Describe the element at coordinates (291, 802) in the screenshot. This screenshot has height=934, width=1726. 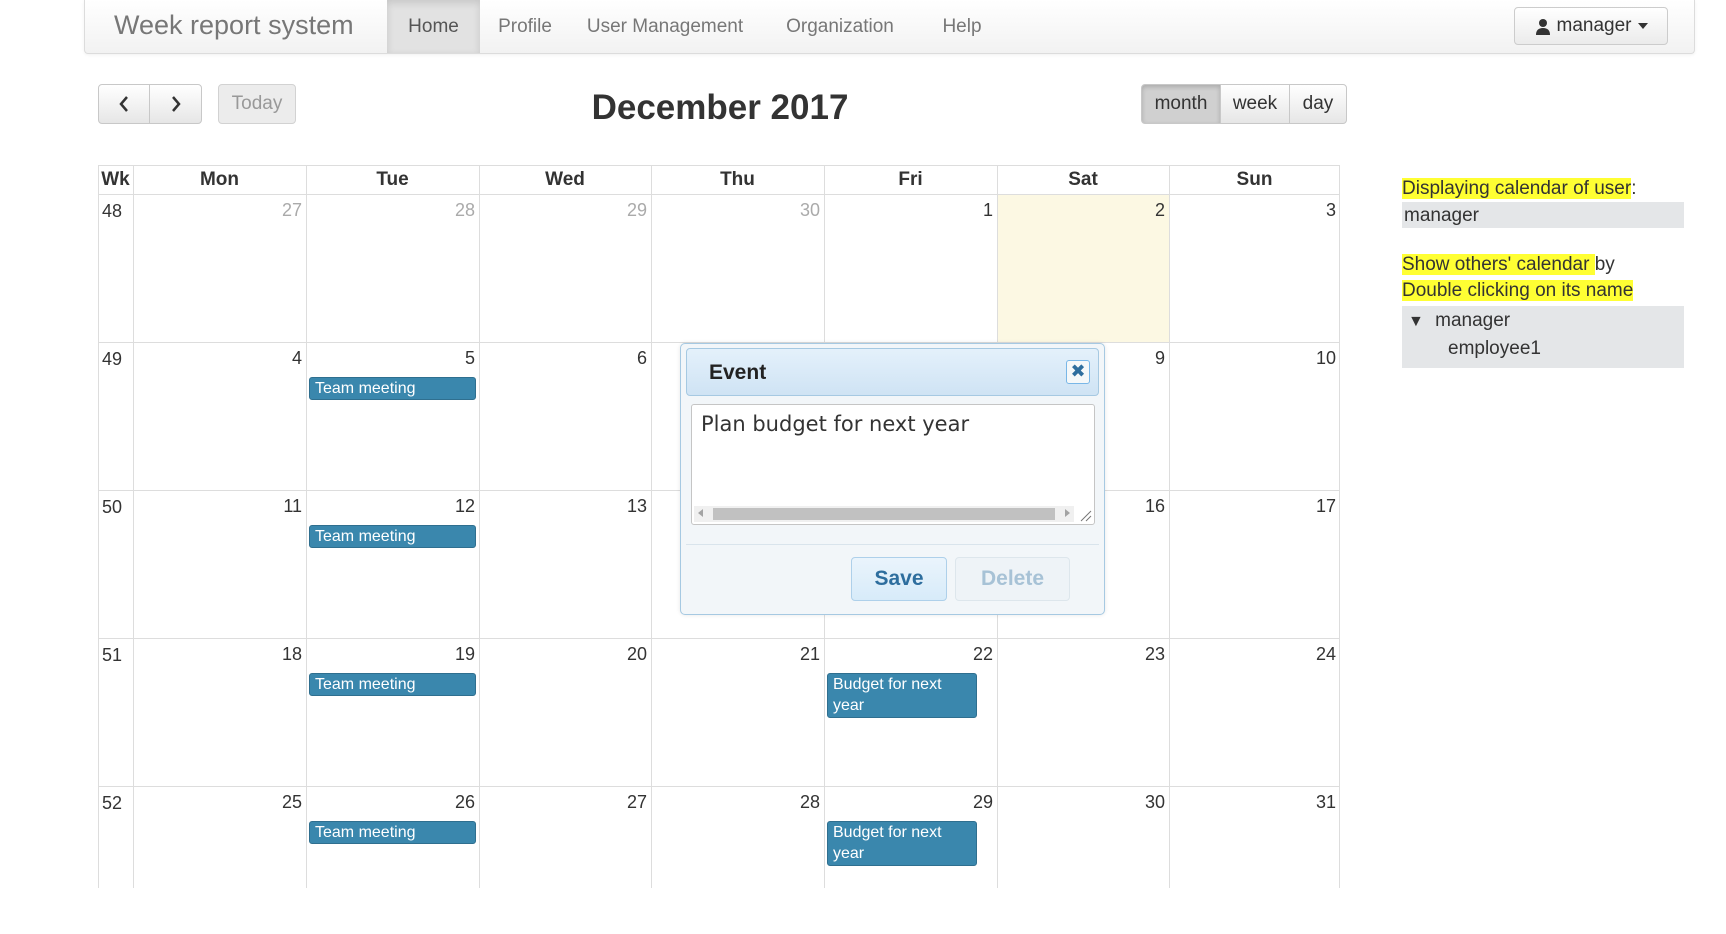
I see `day-number: 25` at that location.